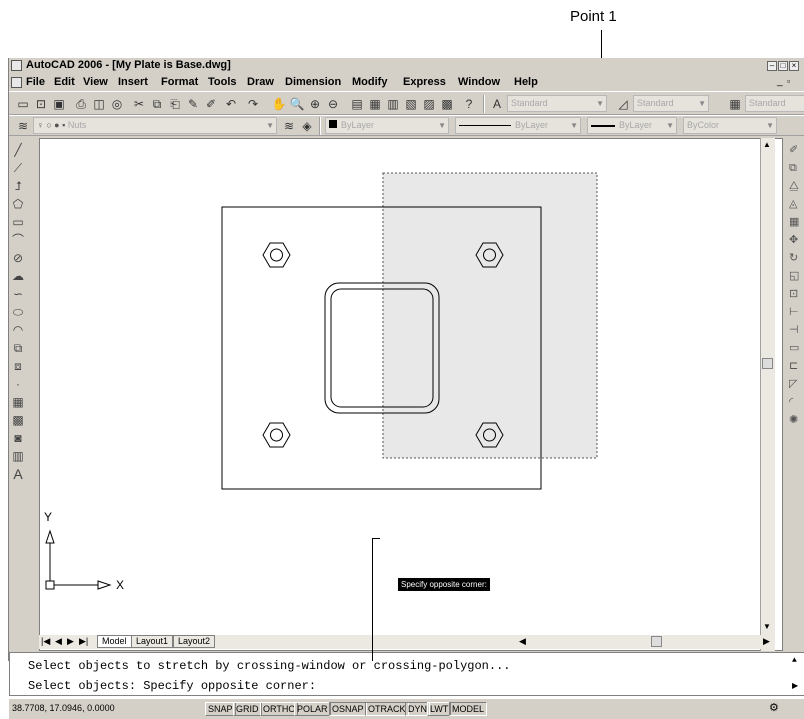 The width and height of the screenshot is (804, 719). What do you see at coordinates (18, 438) in the screenshot?
I see `region-icon: ◙` at bounding box center [18, 438].